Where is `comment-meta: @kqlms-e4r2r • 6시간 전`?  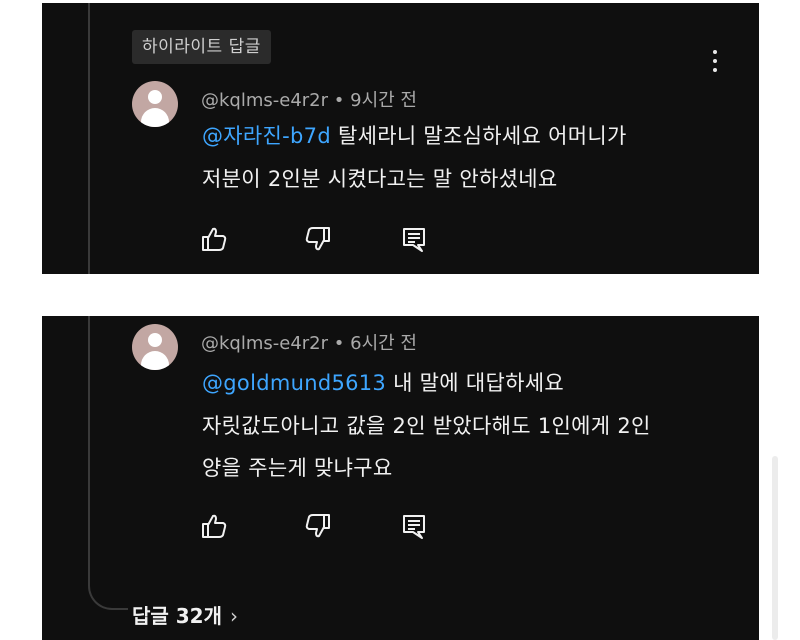
comment-meta: @kqlms-e4r2r • 6시간 전 is located at coordinates (309, 342).